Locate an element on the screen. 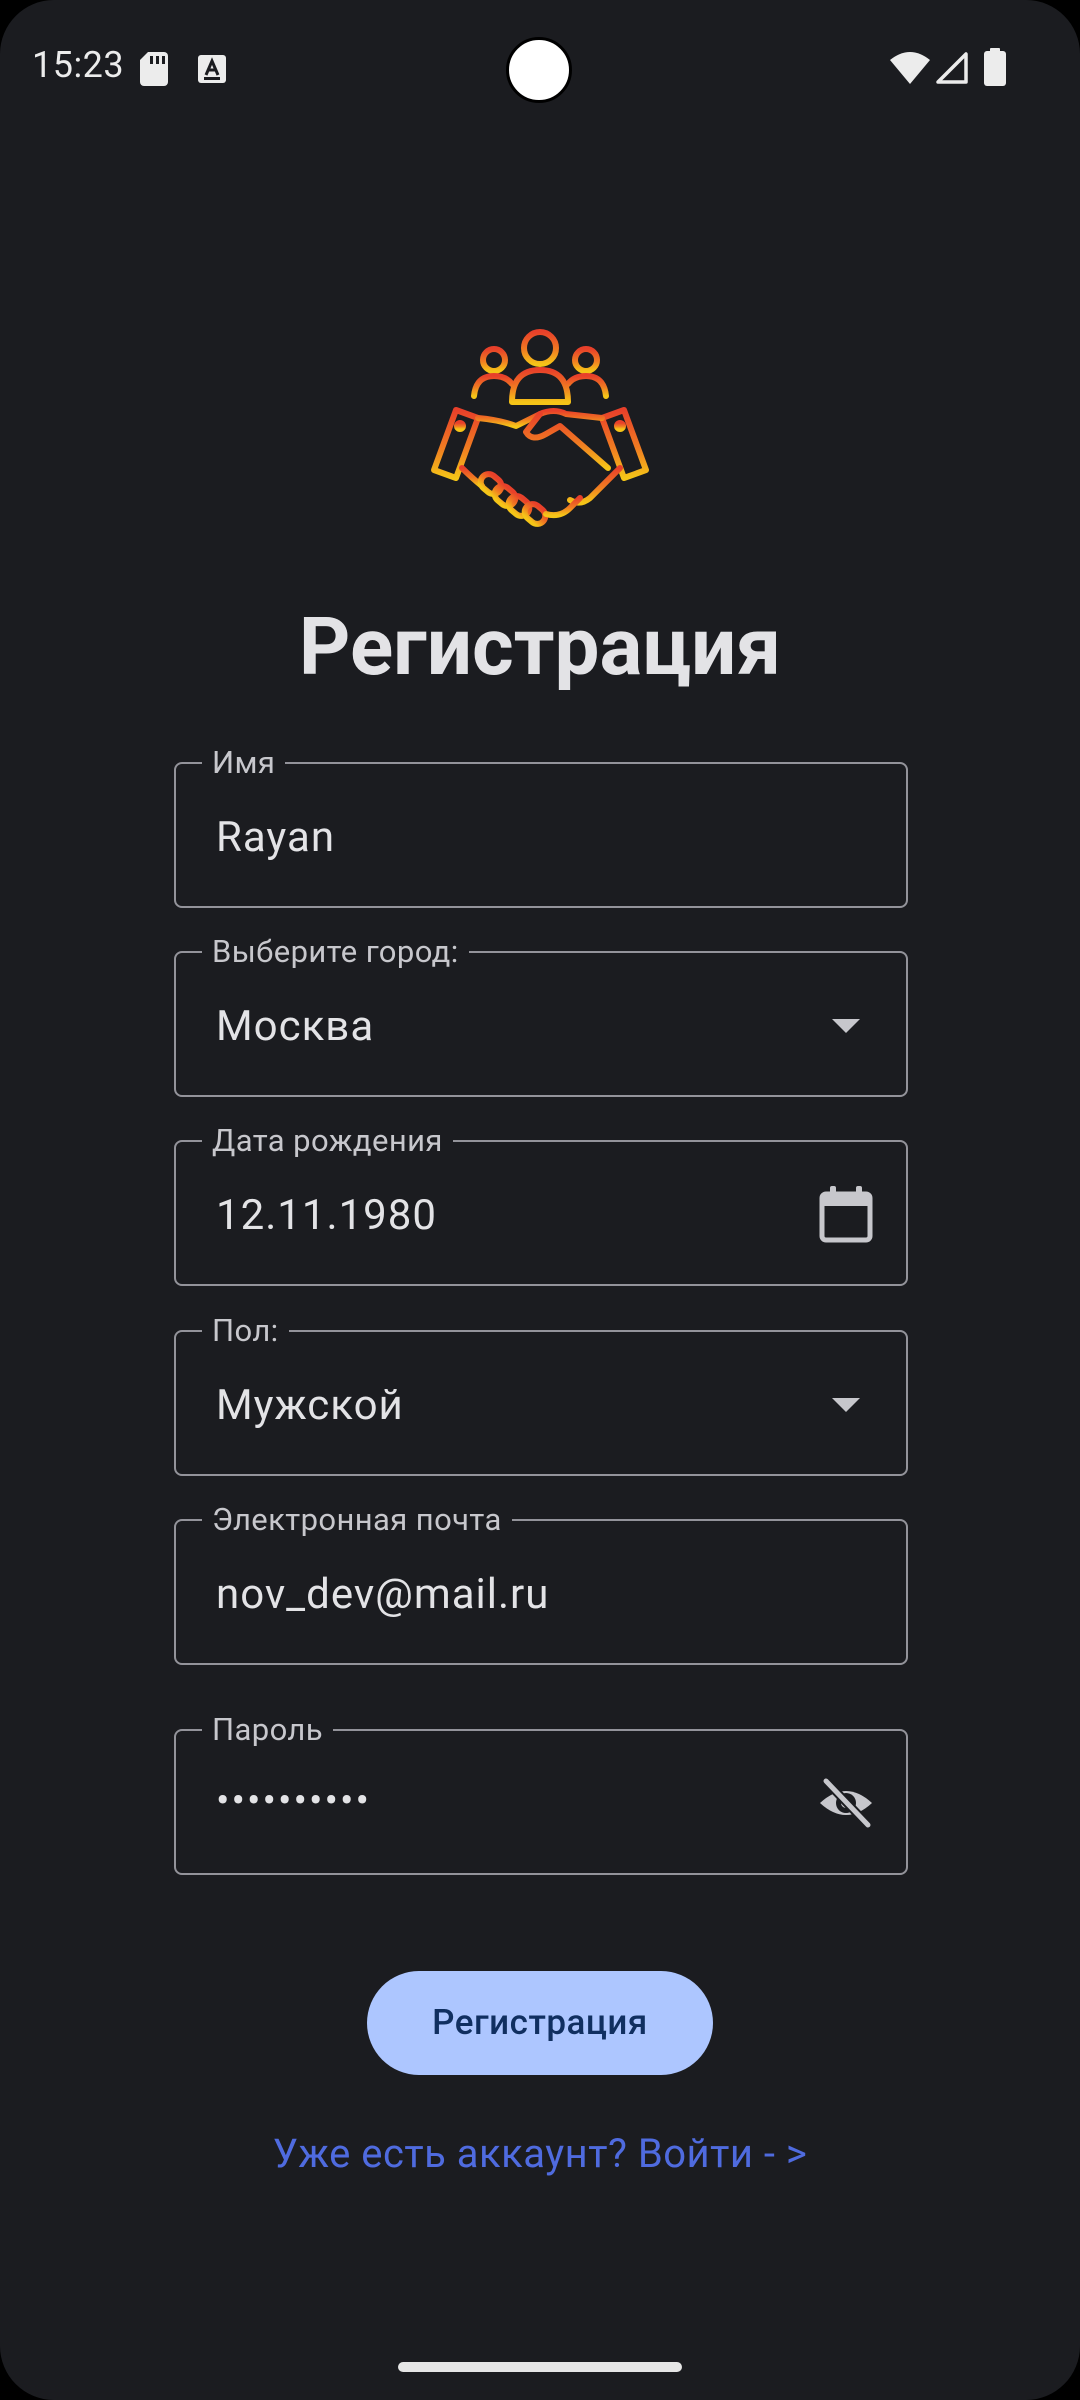 The height and width of the screenshot is (2400, 1080). register-button: Регистрация is located at coordinates (540, 2023).